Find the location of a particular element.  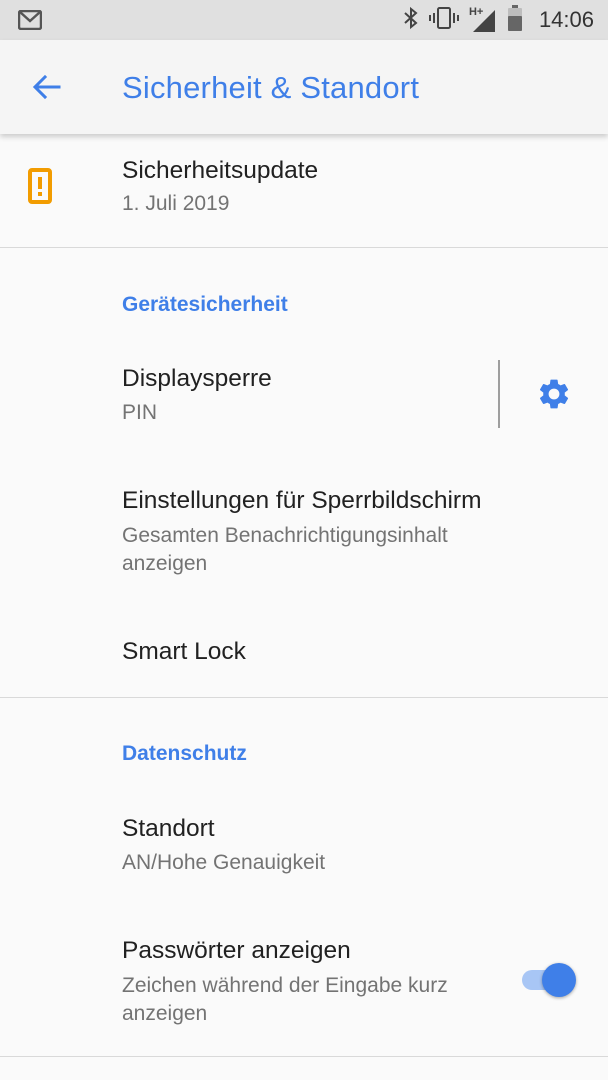

toggle-thumb is located at coordinates (559, 980).